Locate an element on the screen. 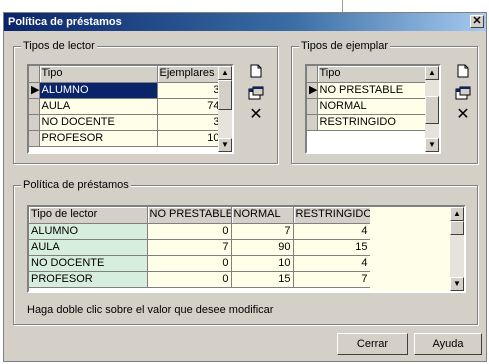 This screenshot has width=489, height=364. table-row: ▶ ALUMNO 3 is located at coordinates (126, 90).